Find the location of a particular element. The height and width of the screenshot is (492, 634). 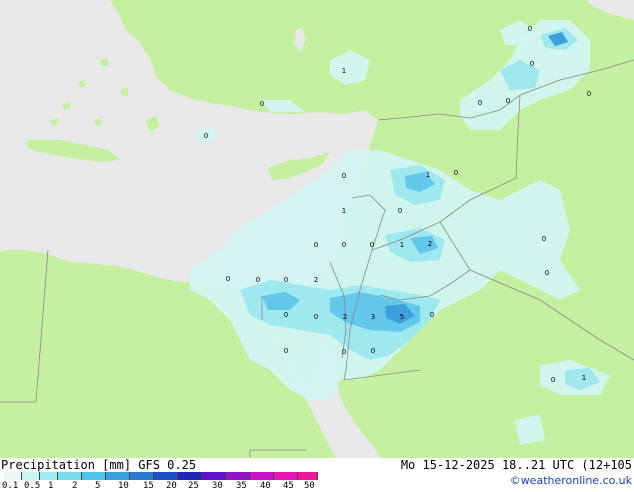

copyright-link: ©weatheronline.co.uk is located at coordinates (571, 481).